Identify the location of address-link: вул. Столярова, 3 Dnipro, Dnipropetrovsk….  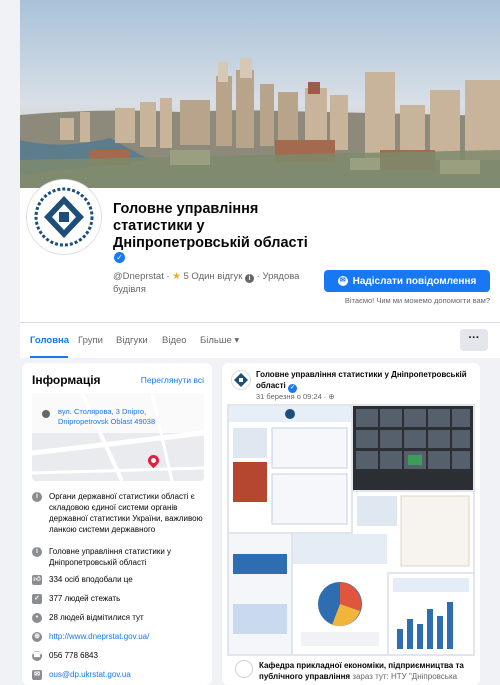
(128, 417).